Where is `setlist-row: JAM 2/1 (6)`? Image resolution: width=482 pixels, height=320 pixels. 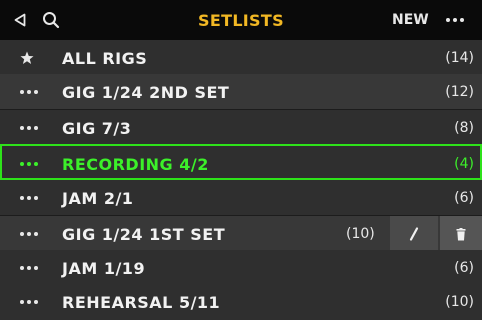
setlist-row: JAM 2/1 (6) is located at coordinates (241, 198).